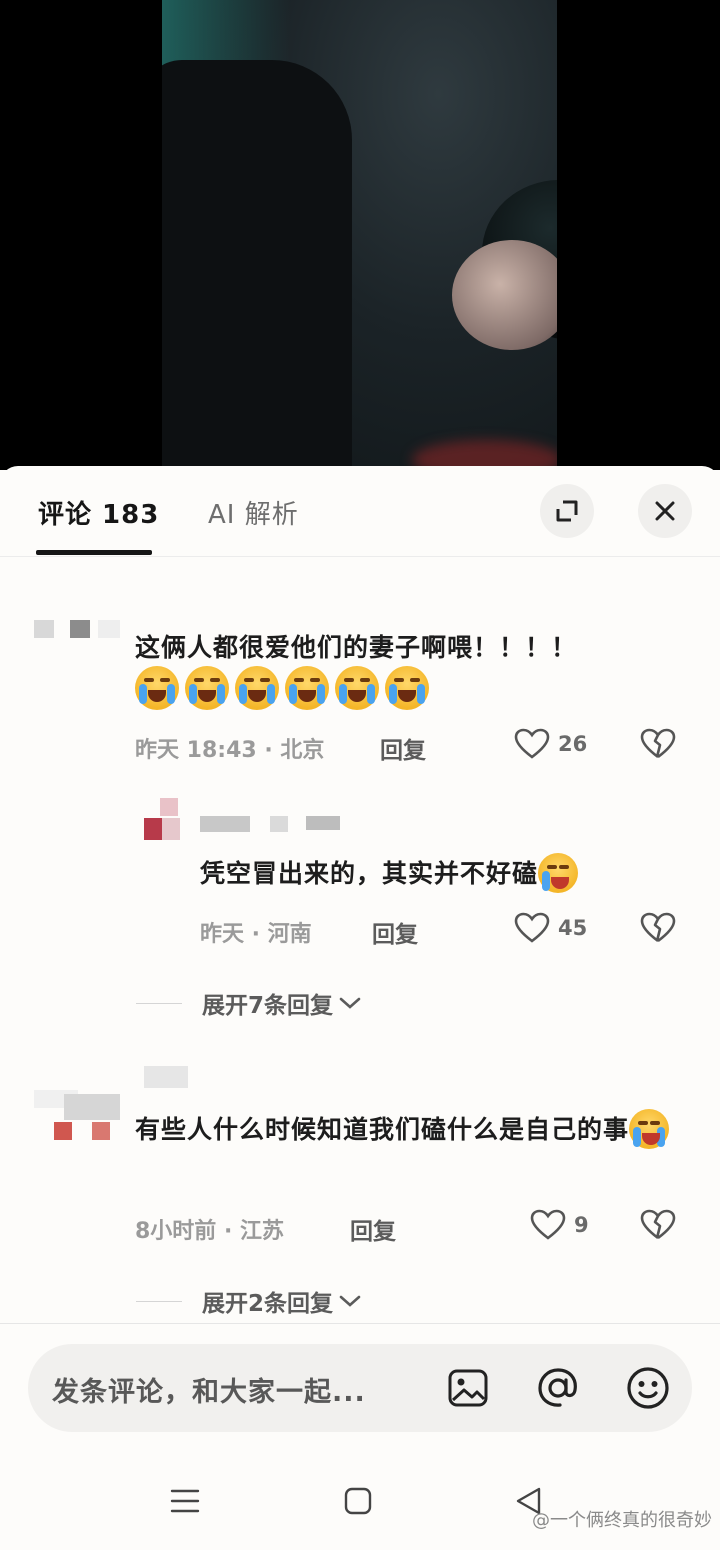 This screenshot has width=720, height=1550. I want to click on comment-text: 有些人什么时候知道我们磕什么是自己的事, so click(405, 1130).